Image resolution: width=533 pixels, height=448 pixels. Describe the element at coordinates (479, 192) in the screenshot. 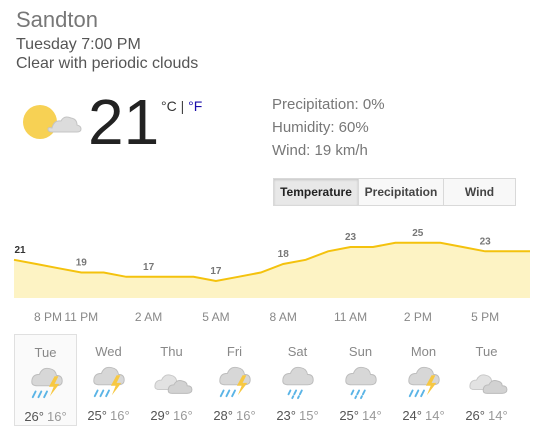

I see `tab-wind: Wind` at that location.